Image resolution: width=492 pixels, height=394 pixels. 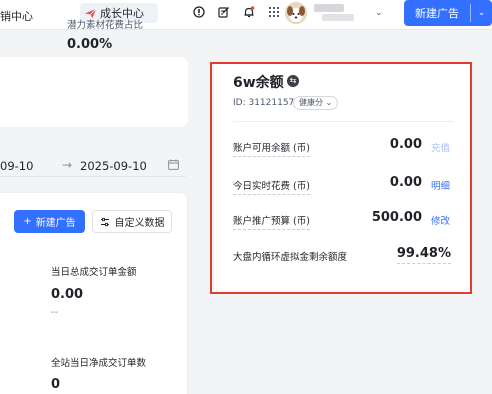 What do you see at coordinates (90, 44) in the screenshot?
I see `metric-value: 0.00%` at bounding box center [90, 44].